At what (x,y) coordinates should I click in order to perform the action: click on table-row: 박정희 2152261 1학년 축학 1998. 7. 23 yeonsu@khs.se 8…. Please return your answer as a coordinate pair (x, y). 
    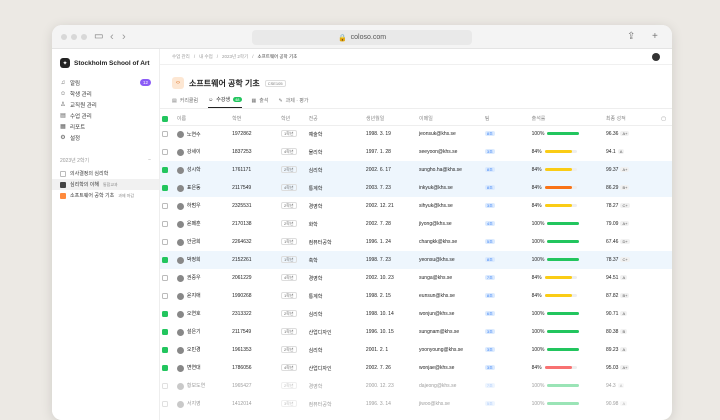
    Looking at the image, I should click on (416, 260).